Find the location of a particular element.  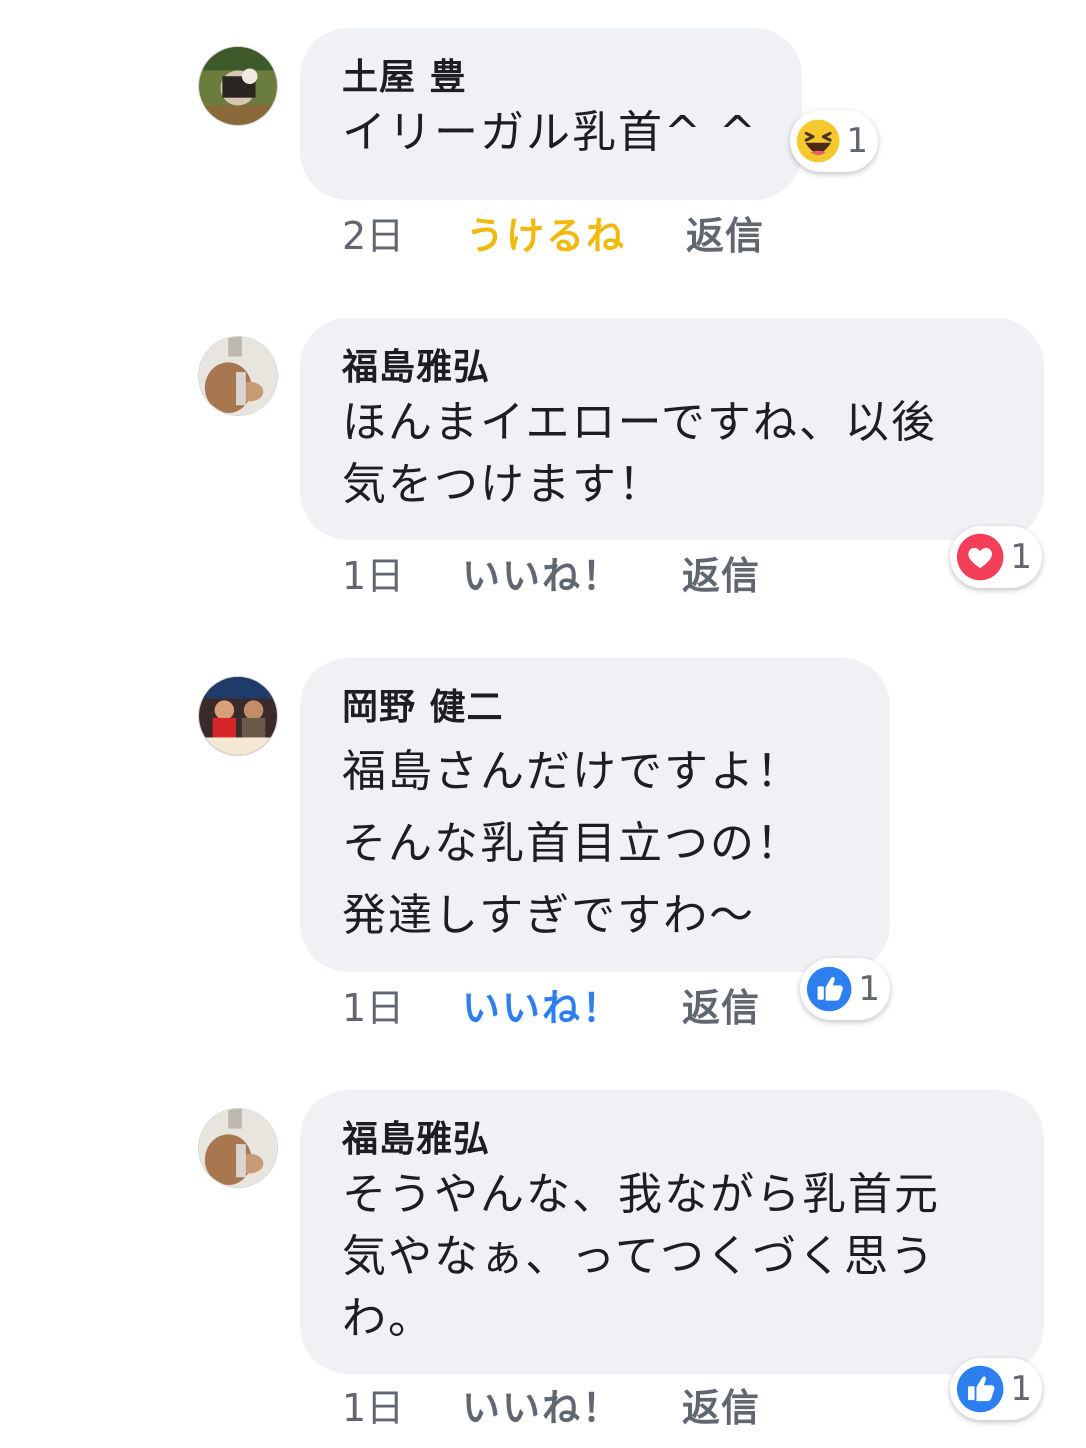

comment-text: ほんまイエローですね、以後 気をつけます！ is located at coordinates (639, 453).